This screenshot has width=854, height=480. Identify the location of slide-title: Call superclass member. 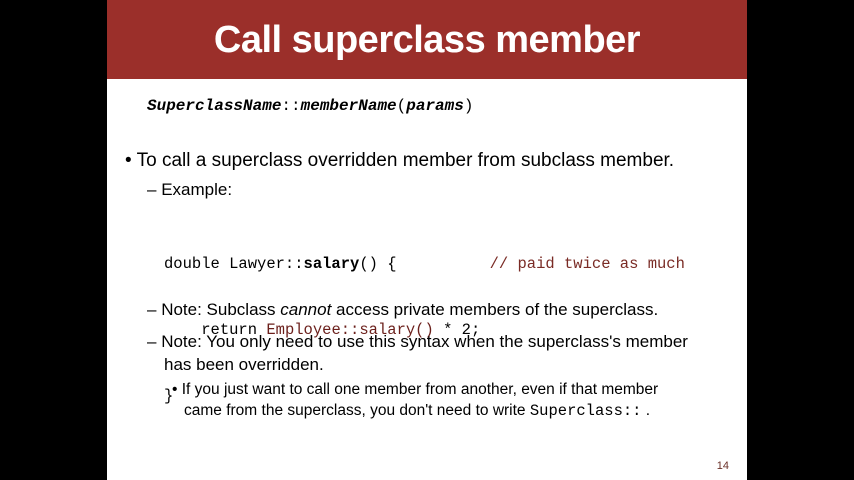
(427, 40).